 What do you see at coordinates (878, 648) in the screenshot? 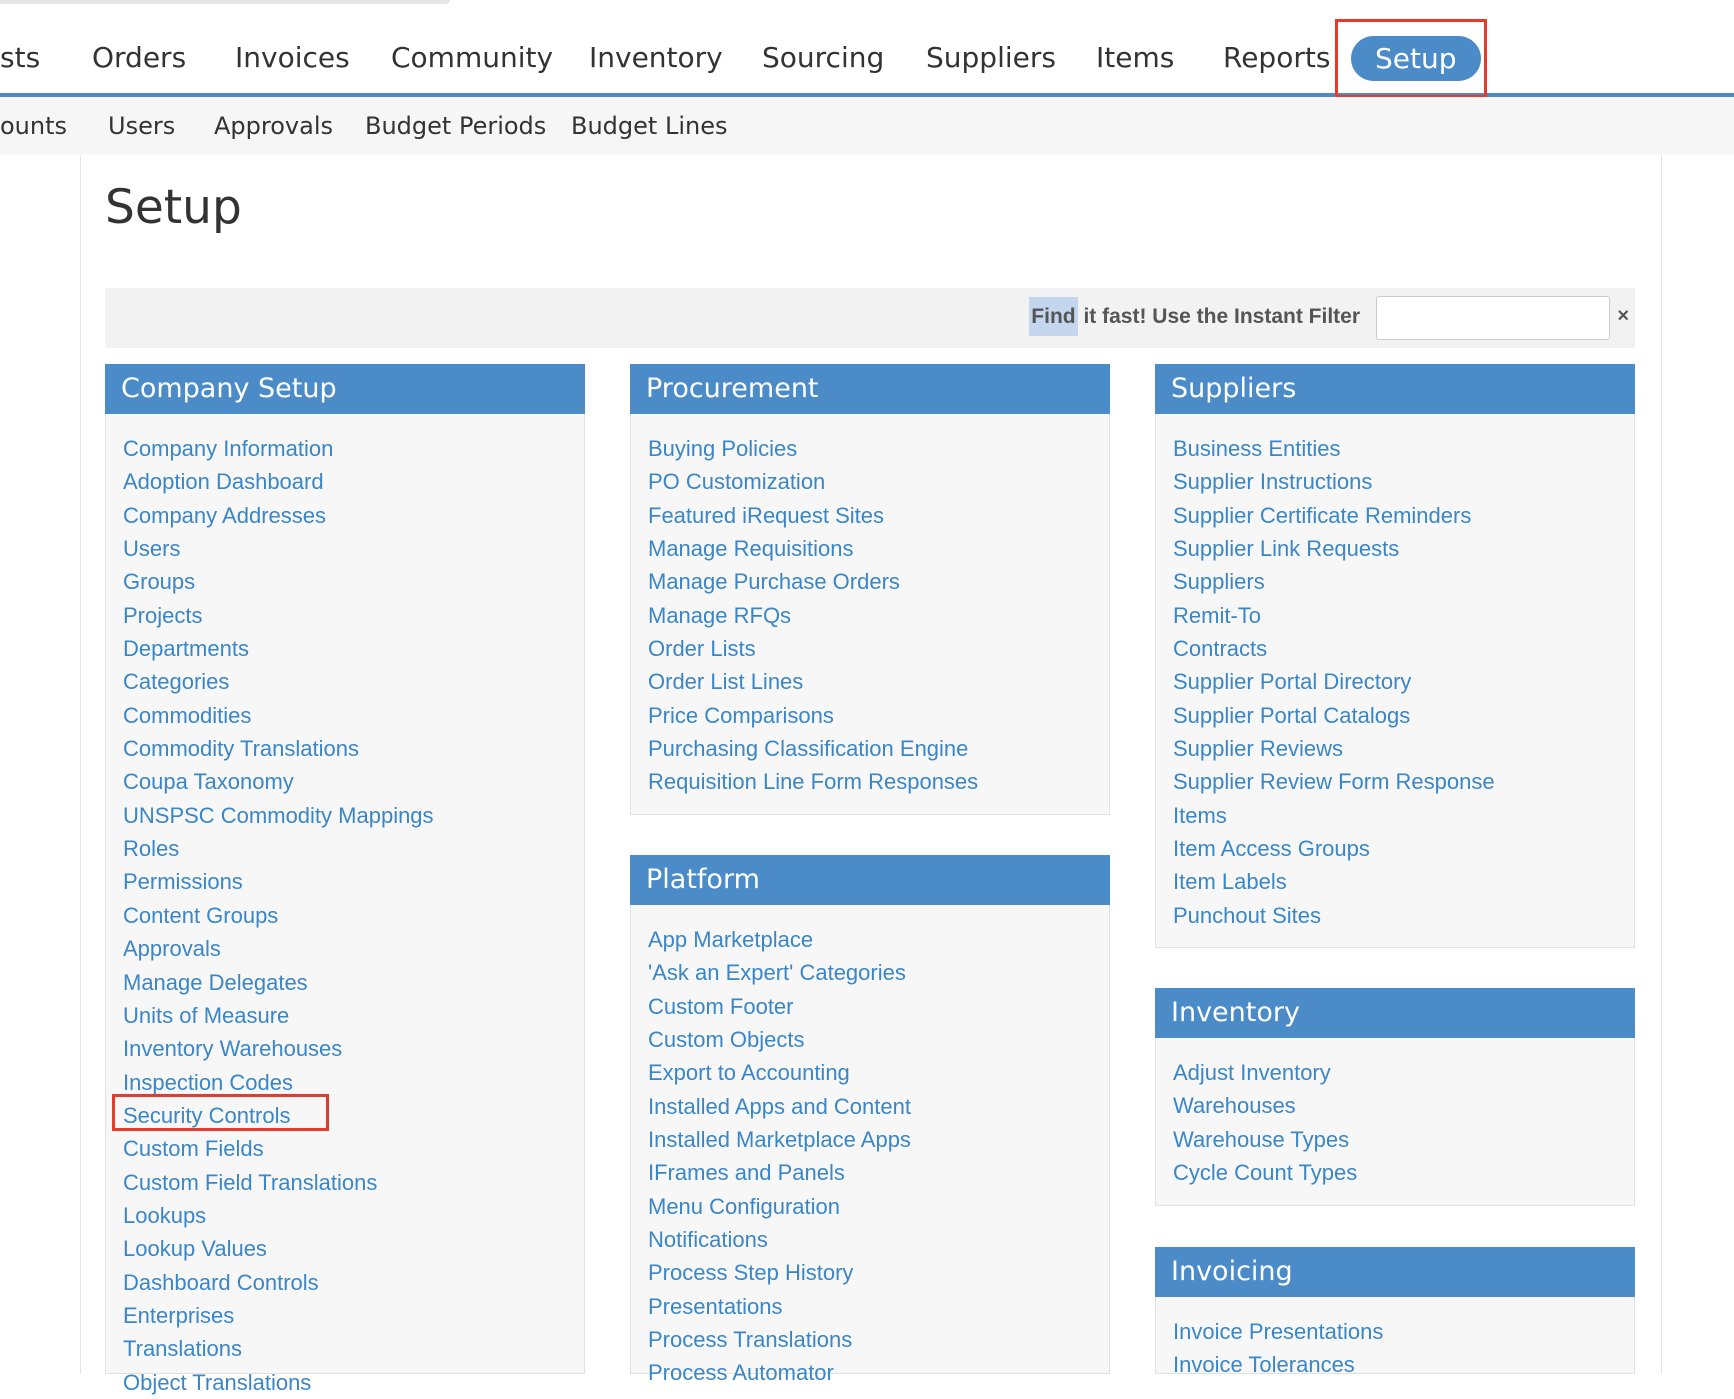
I see `setup-link-order-lists: Order Lists` at bounding box center [878, 648].